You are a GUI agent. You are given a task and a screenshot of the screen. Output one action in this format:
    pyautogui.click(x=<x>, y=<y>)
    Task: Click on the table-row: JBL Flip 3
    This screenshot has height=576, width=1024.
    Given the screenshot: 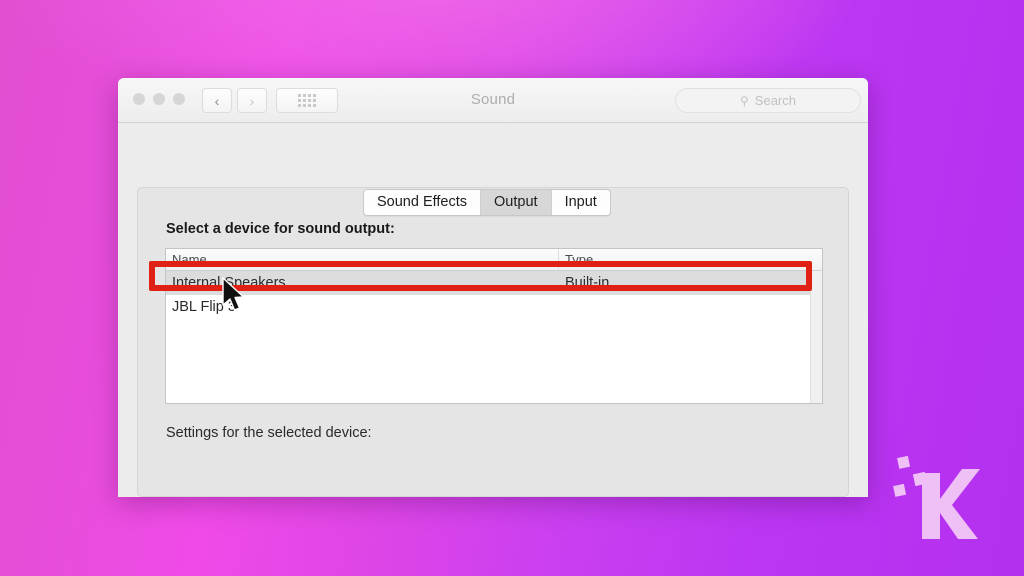 What is the action you would take?
    pyautogui.click(x=494, y=307)
    